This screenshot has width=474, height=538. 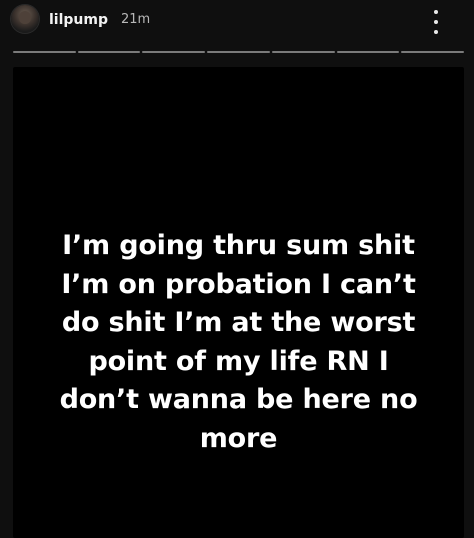 What do you see at coordinates (238, 284) in the screenshot?
I see `story-text-line: I’m on probation I can’t` at bounding box center [238, 284].